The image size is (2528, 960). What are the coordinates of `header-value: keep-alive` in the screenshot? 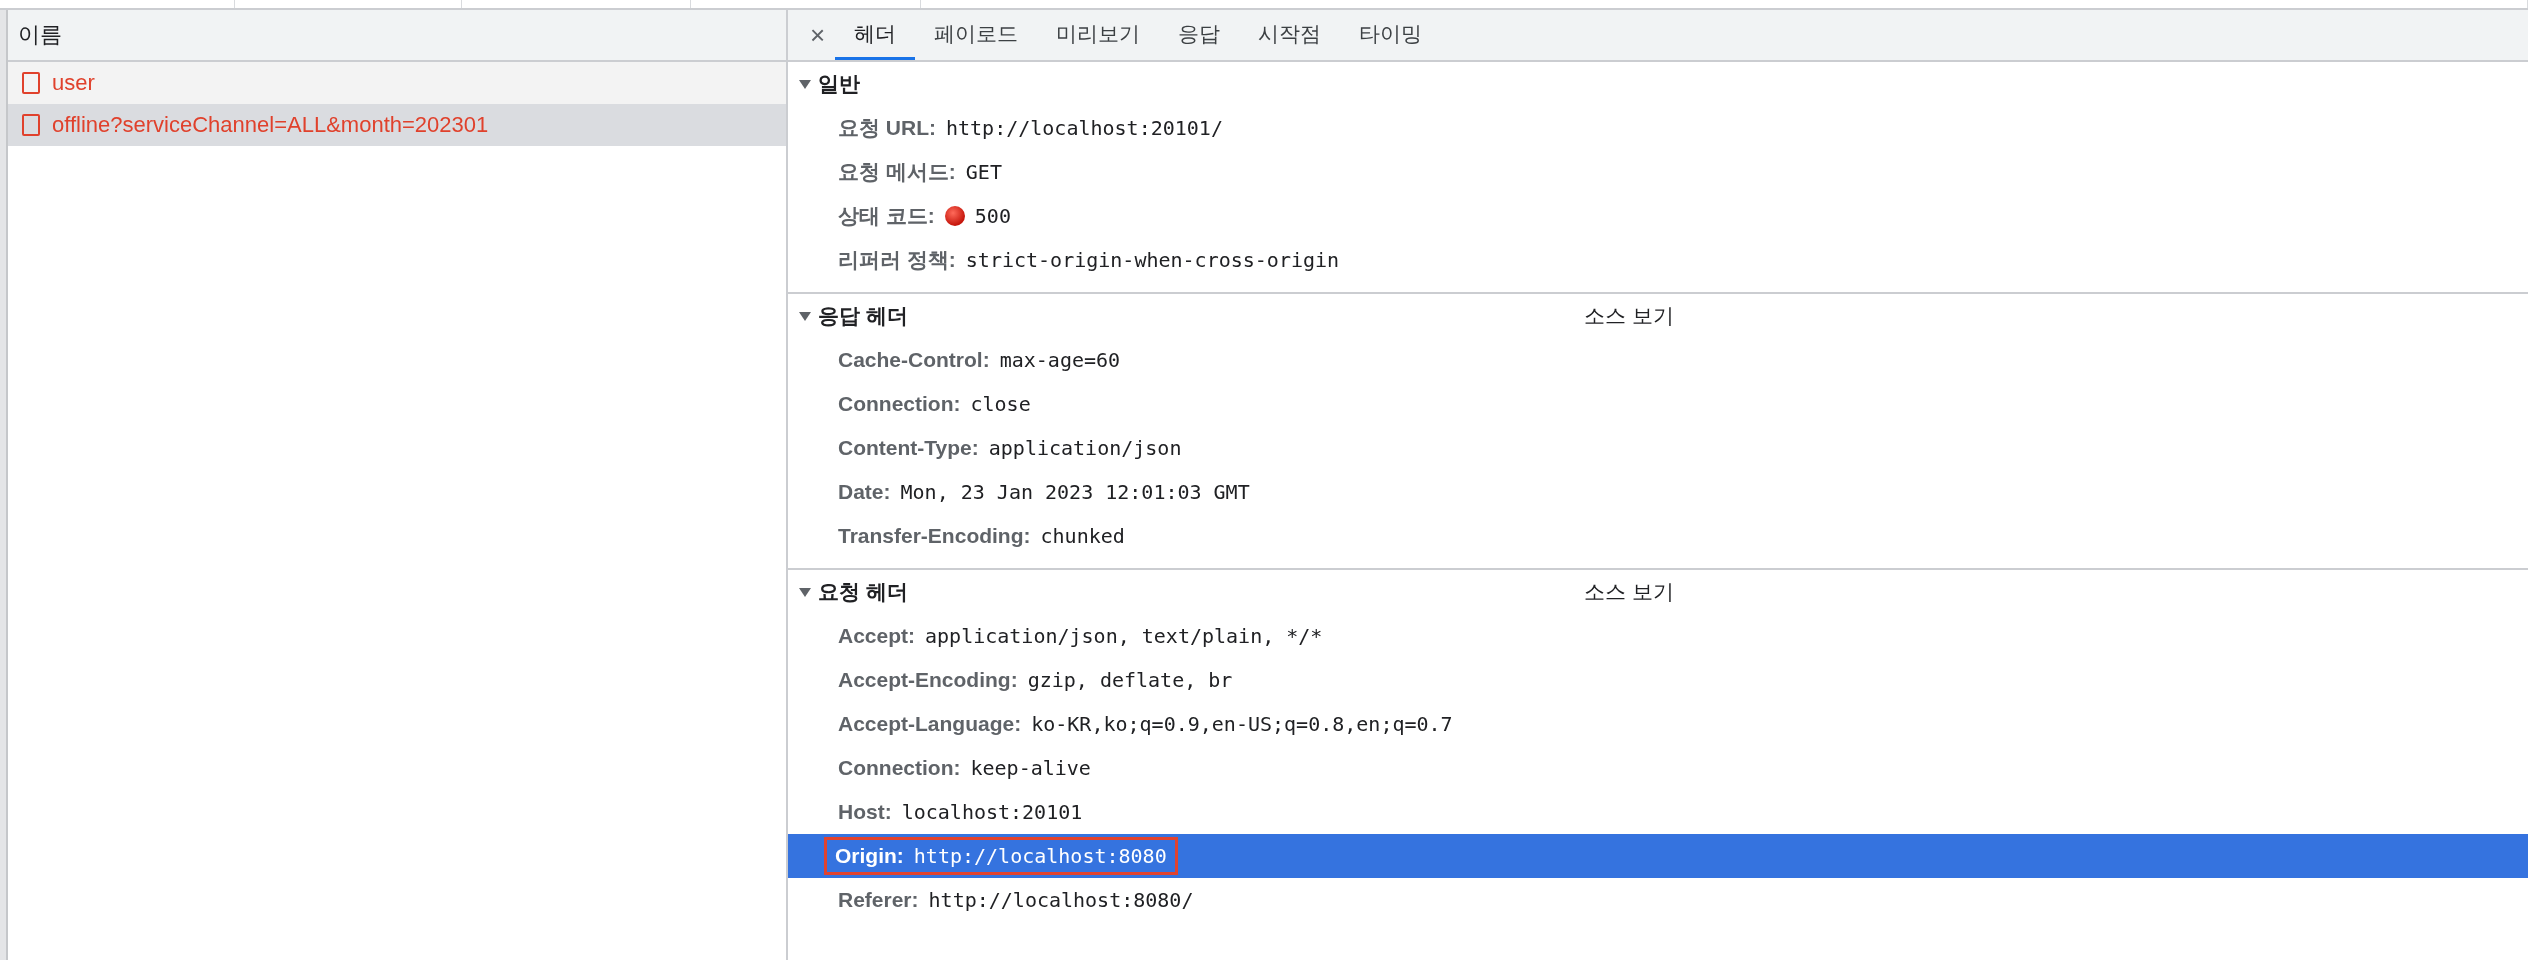 It's located at (1030, 768).